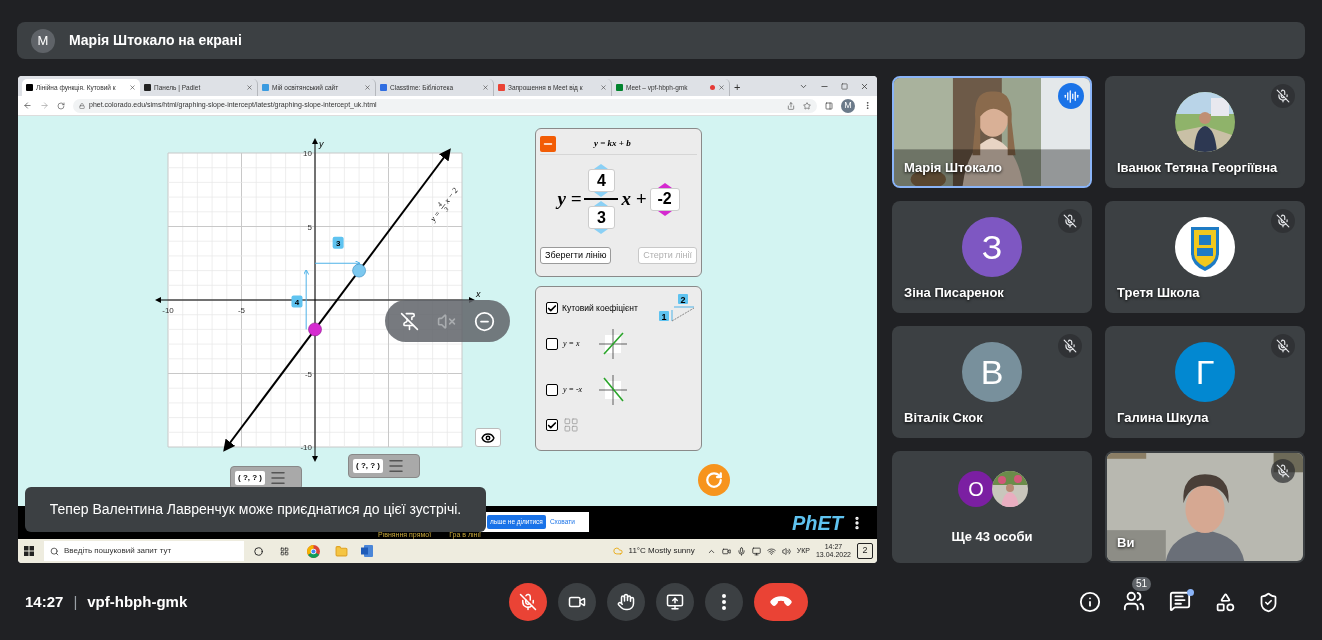  Describe the element at coordinates (1205, 247) in the screenshot. I see `emblem-icon` at that location.